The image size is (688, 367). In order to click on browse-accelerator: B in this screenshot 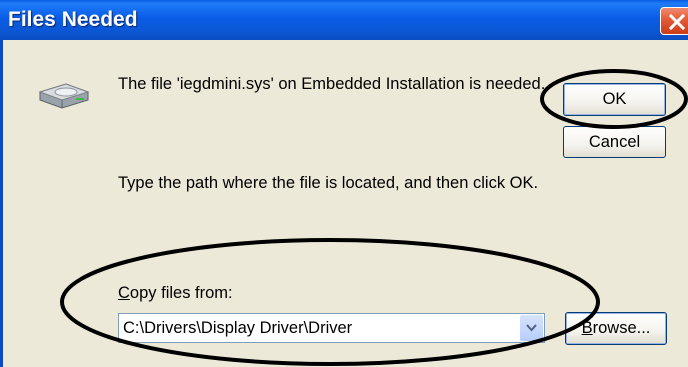, I will do `click(587, 328)`.